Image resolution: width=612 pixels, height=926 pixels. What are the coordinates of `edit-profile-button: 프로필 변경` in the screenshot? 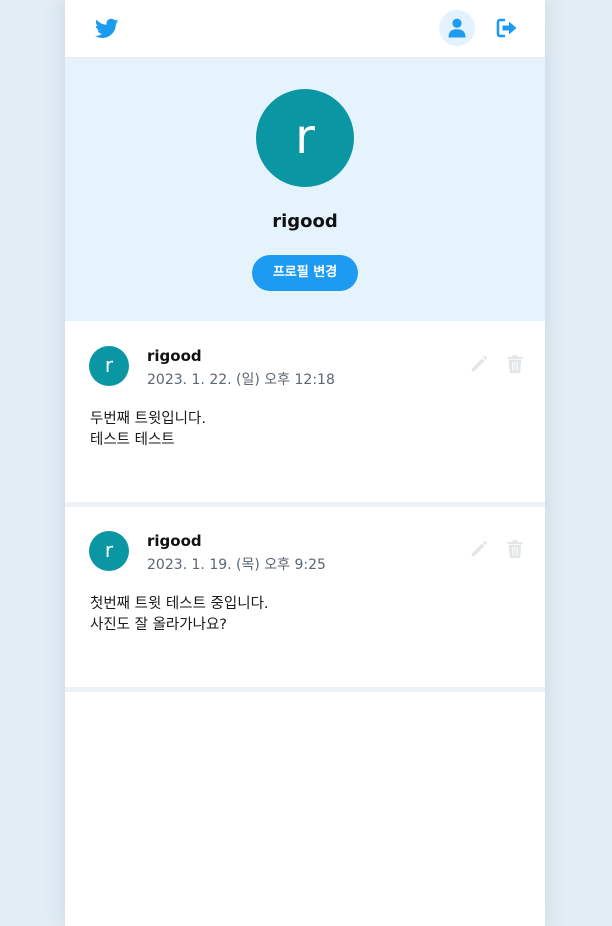 It's located at (305, 273).